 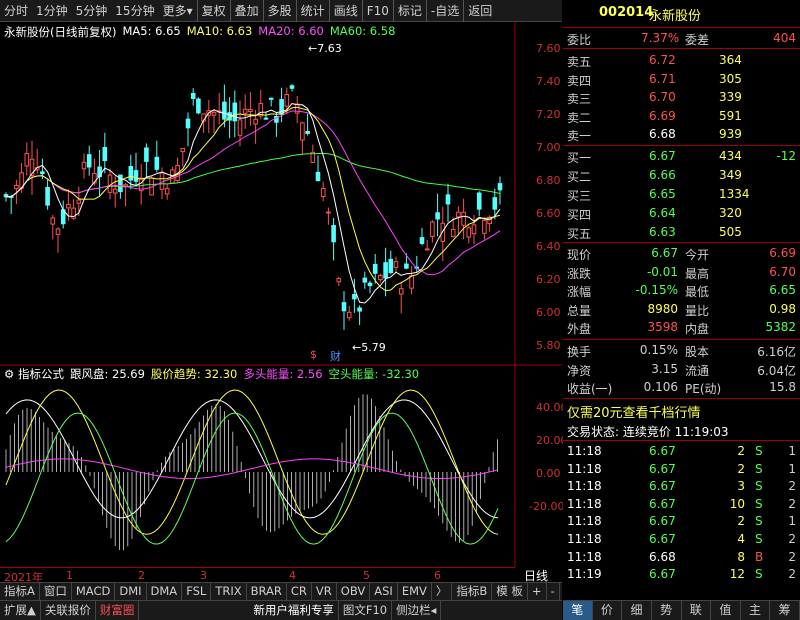 I want to click on tick-count: 2, so click(x=792, y=574).